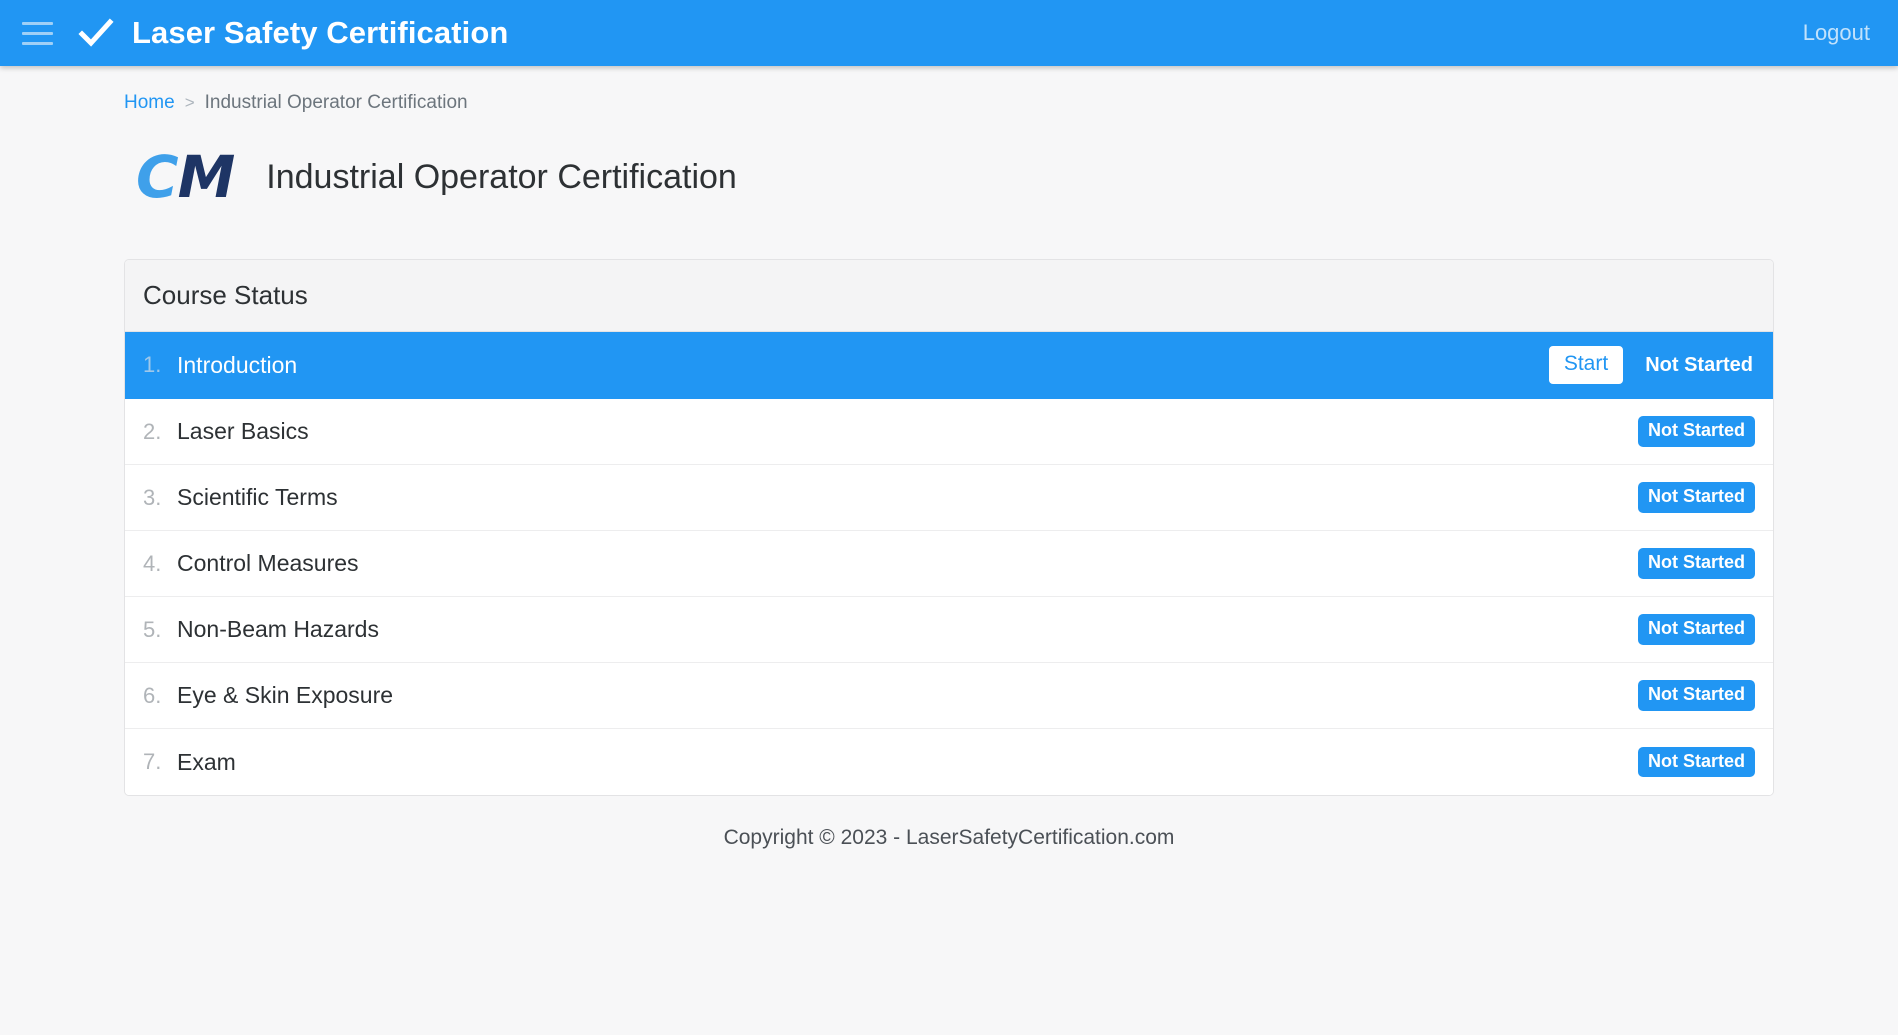  Describe the element at coordinates (243, 431) in the screenshot. I see `course-row-title: Laser Basics` at that location.